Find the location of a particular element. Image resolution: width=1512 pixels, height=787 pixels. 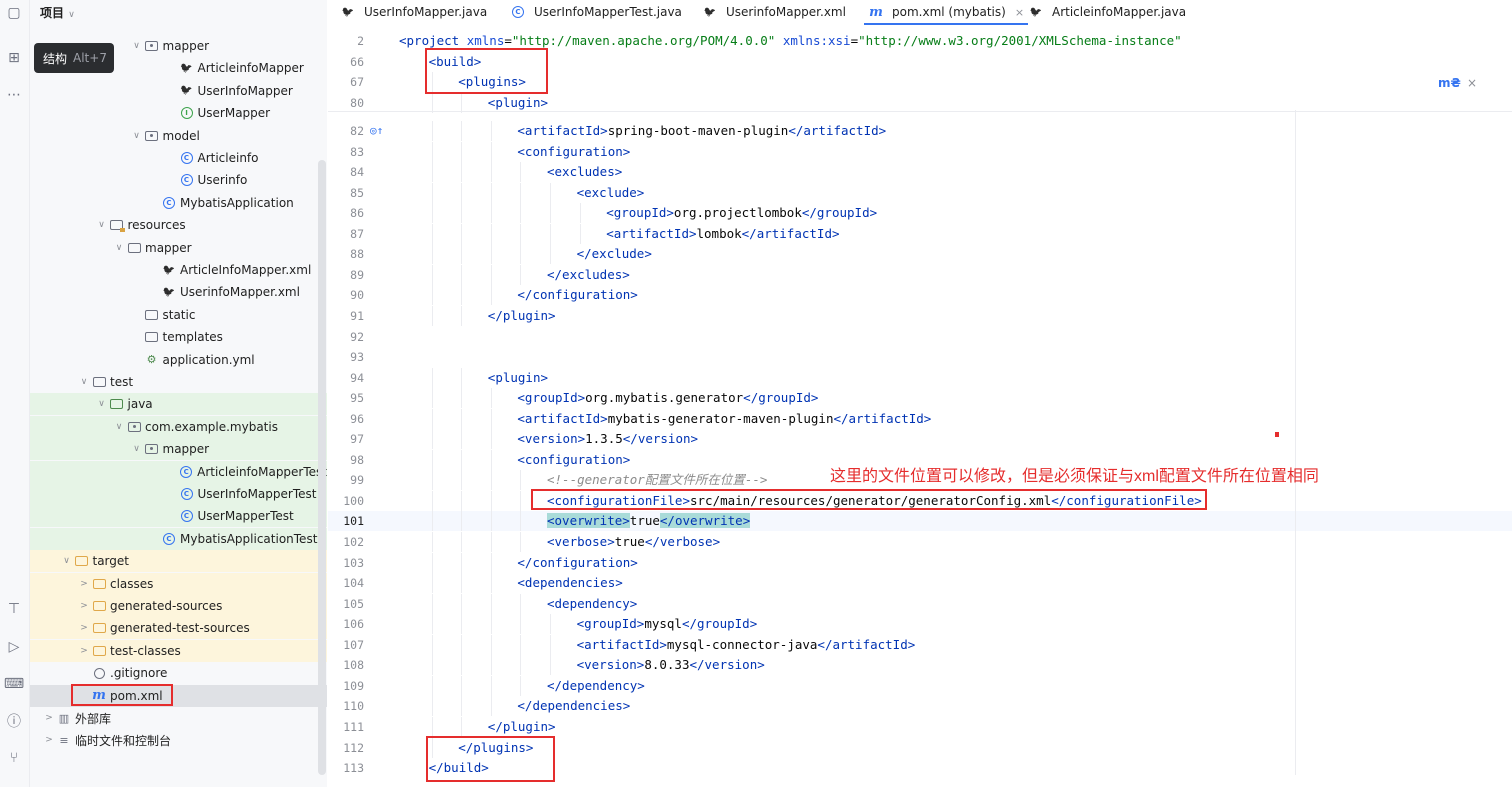

line-number: 89 is located at coordinates (346, 275).